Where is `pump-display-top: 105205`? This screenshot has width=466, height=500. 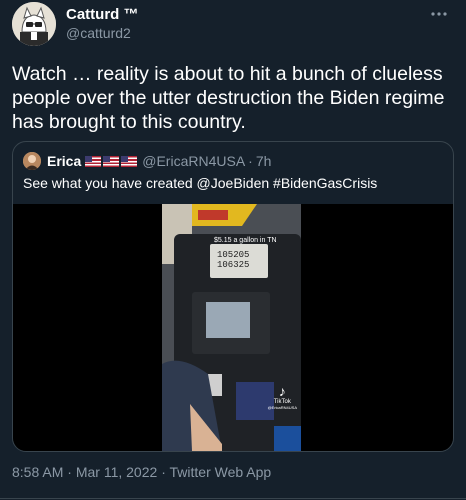 pump-display-top: 105205 is located at coordinates (233, 255).